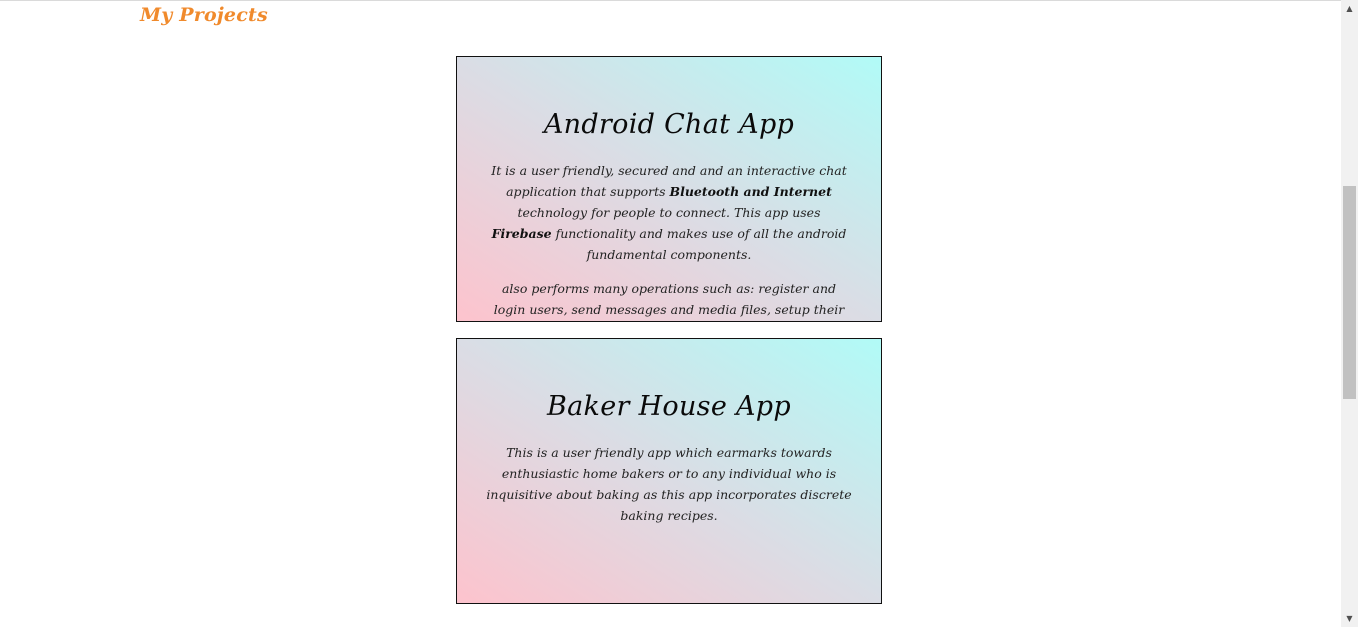 The width and height of the screenshot is (1358, 627). I want to click on scrollbar-thumb, so click(1349, 292).